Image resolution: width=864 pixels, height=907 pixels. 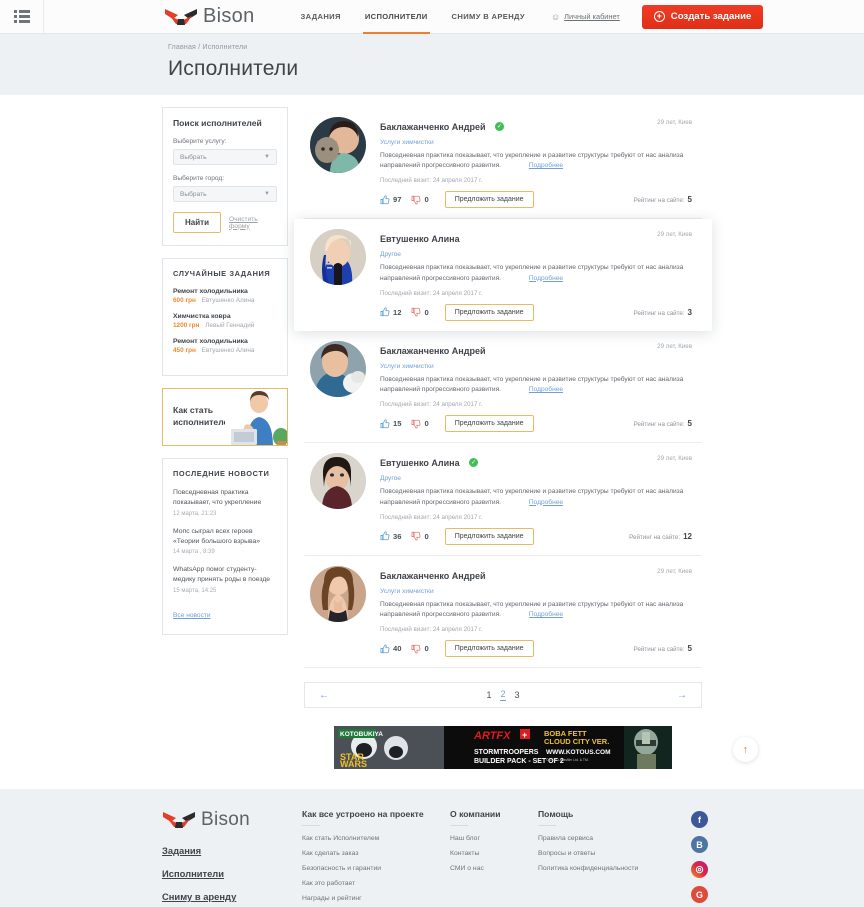 What do you see at coordinates (267, 194) in the screenshot?
I see `chevron-down-icon: ▼` at bounding box center [267, 194].